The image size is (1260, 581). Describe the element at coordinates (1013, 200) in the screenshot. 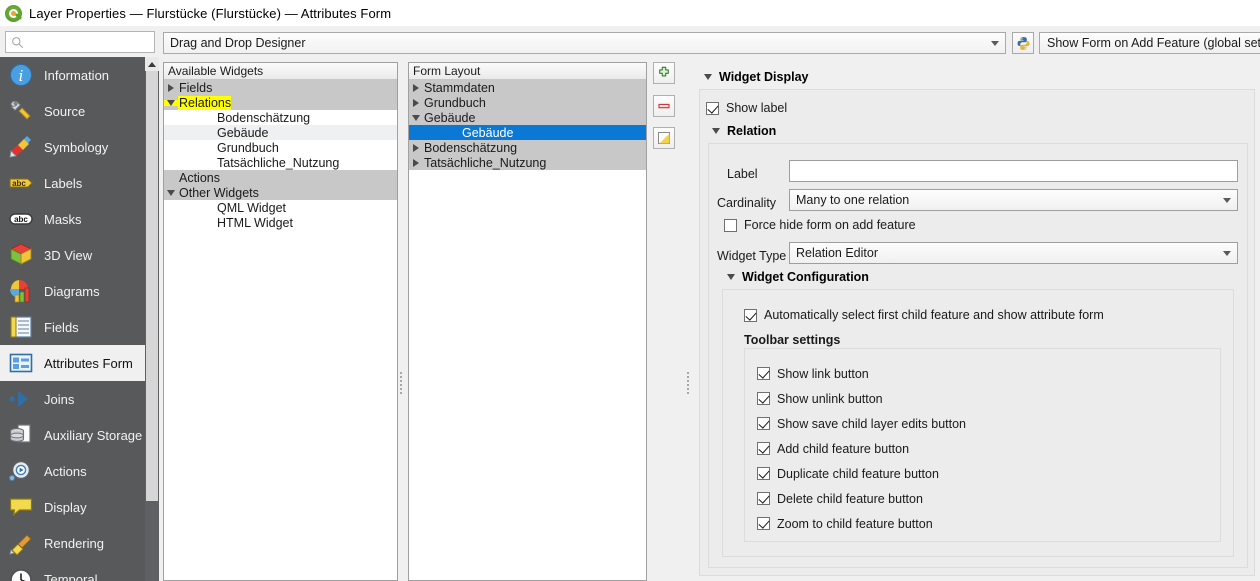

I see `cardinality-combo: Many to one relation` at that location.